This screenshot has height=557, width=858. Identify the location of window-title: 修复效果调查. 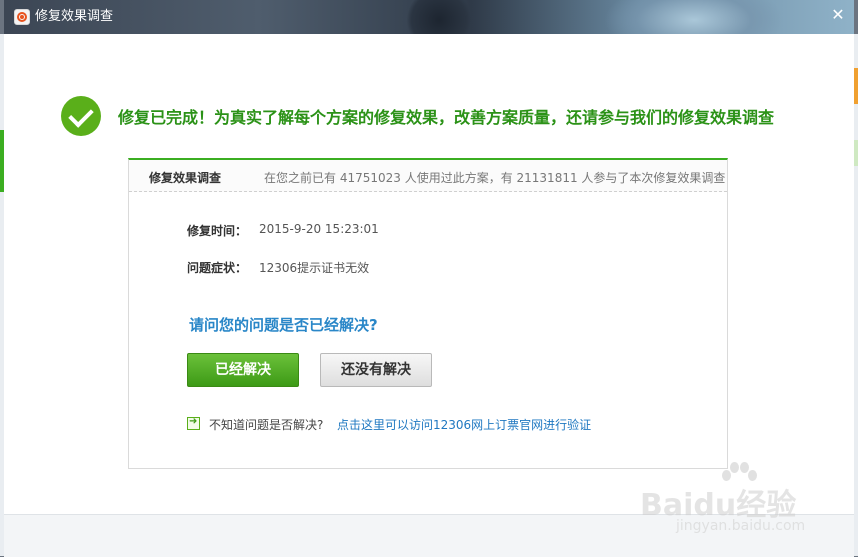
(74, 16).